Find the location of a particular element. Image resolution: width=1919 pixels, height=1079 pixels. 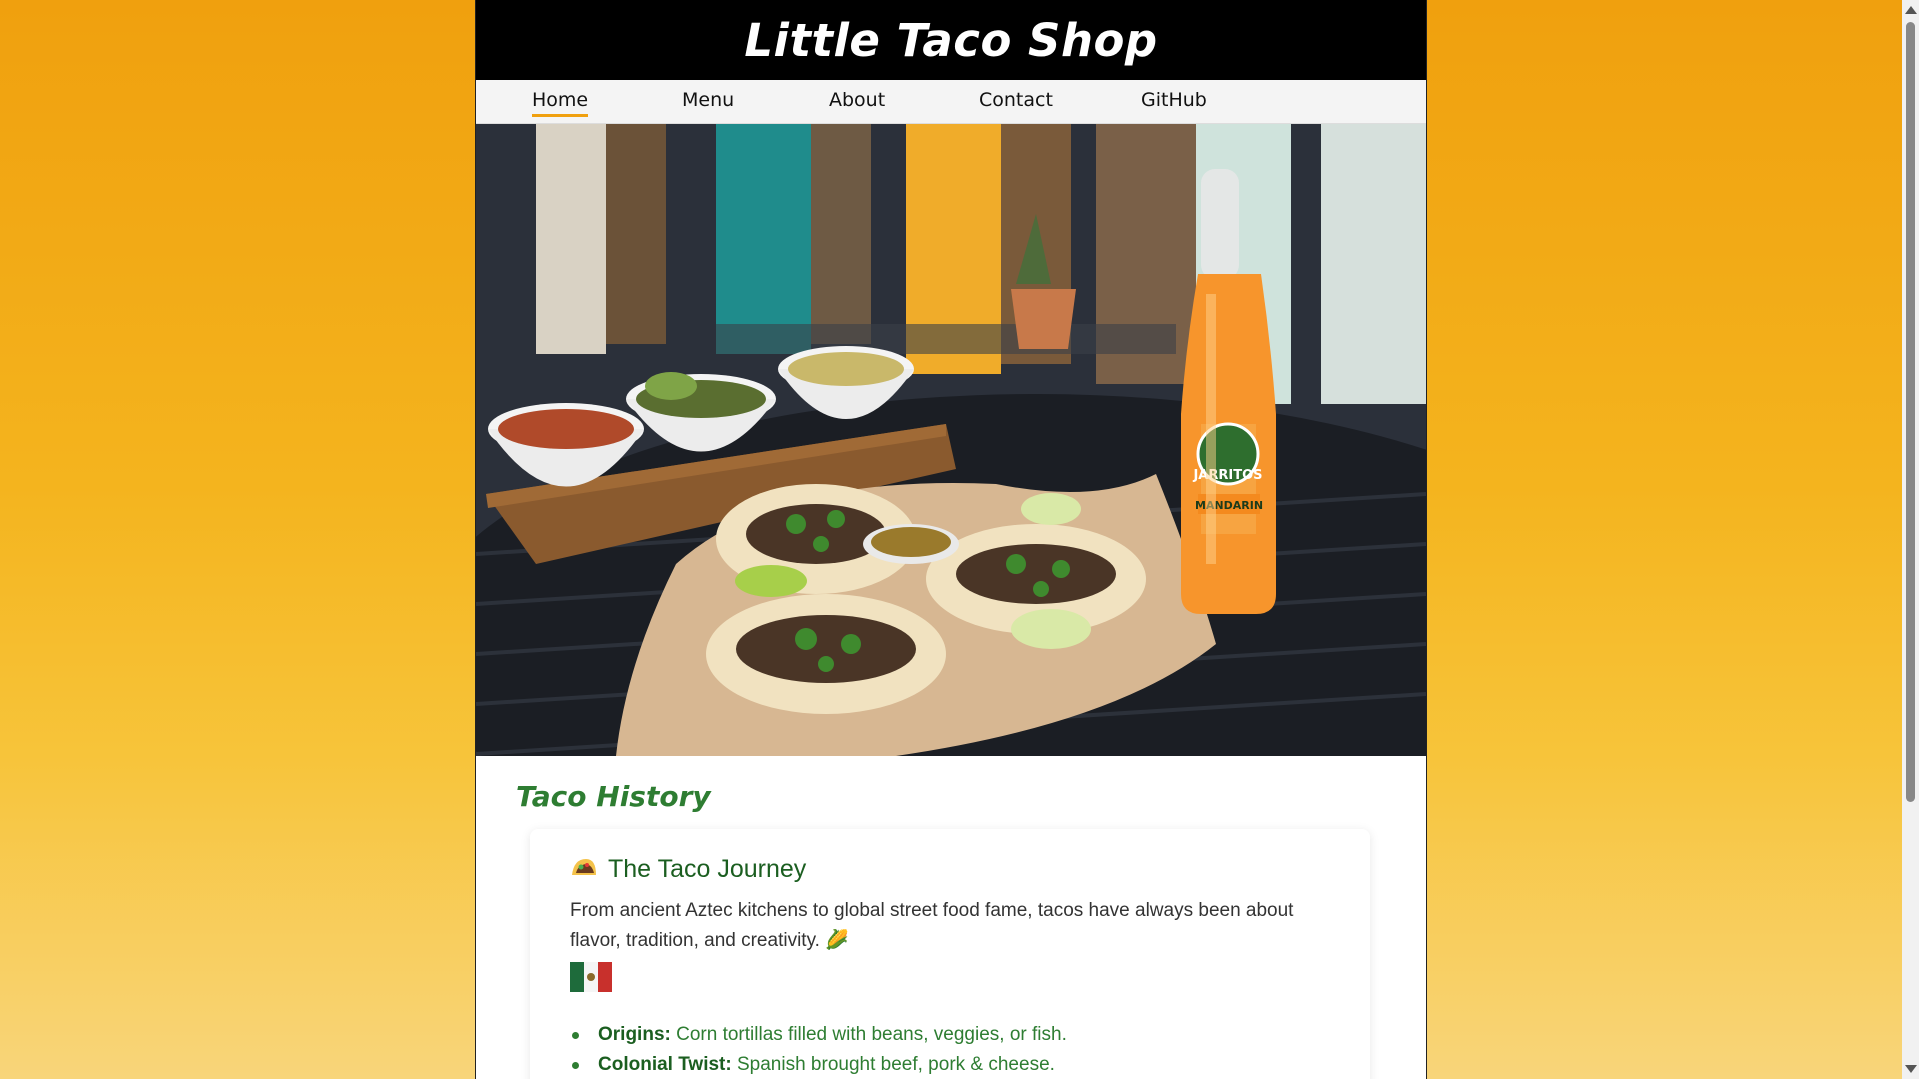

fact-label: Colonial Twist: is located at coordinates (665, 1064).